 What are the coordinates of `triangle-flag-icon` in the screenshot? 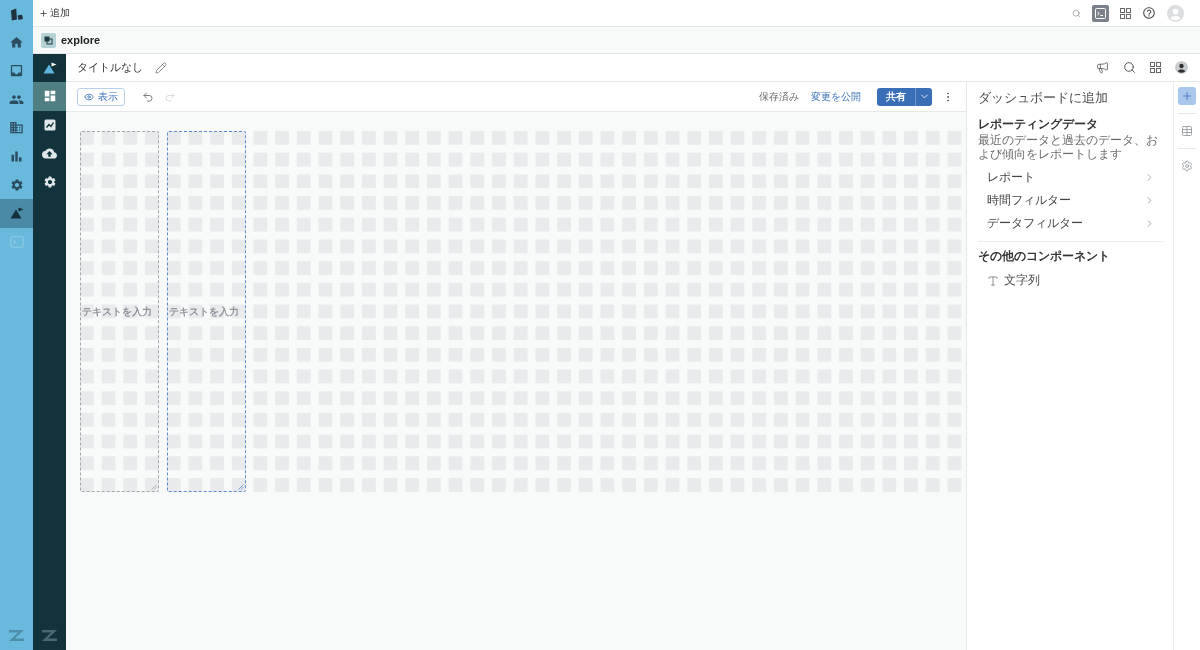 It's located at (49, 68).